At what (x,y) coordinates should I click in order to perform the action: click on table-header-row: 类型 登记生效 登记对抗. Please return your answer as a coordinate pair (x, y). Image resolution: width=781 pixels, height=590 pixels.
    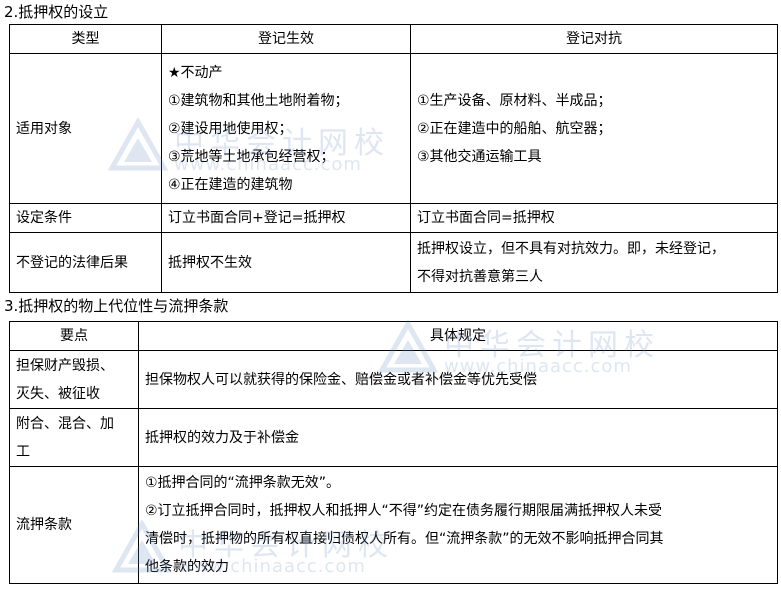
    Looking at the image, I should click on (393, 39).